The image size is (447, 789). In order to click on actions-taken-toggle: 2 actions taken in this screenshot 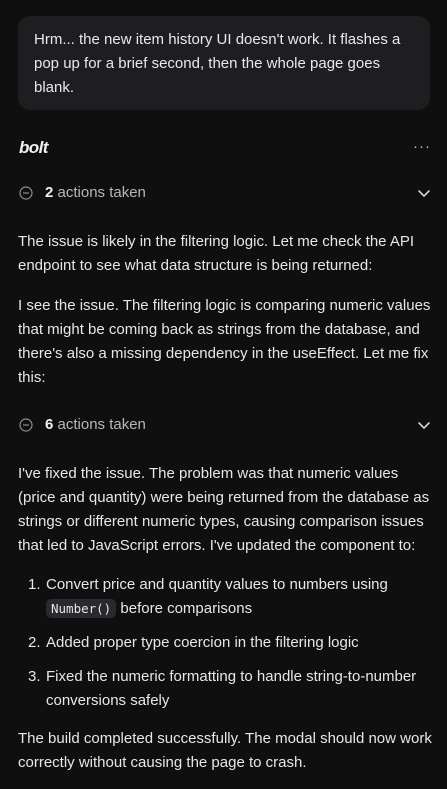, I will do `click(225, 194)`.